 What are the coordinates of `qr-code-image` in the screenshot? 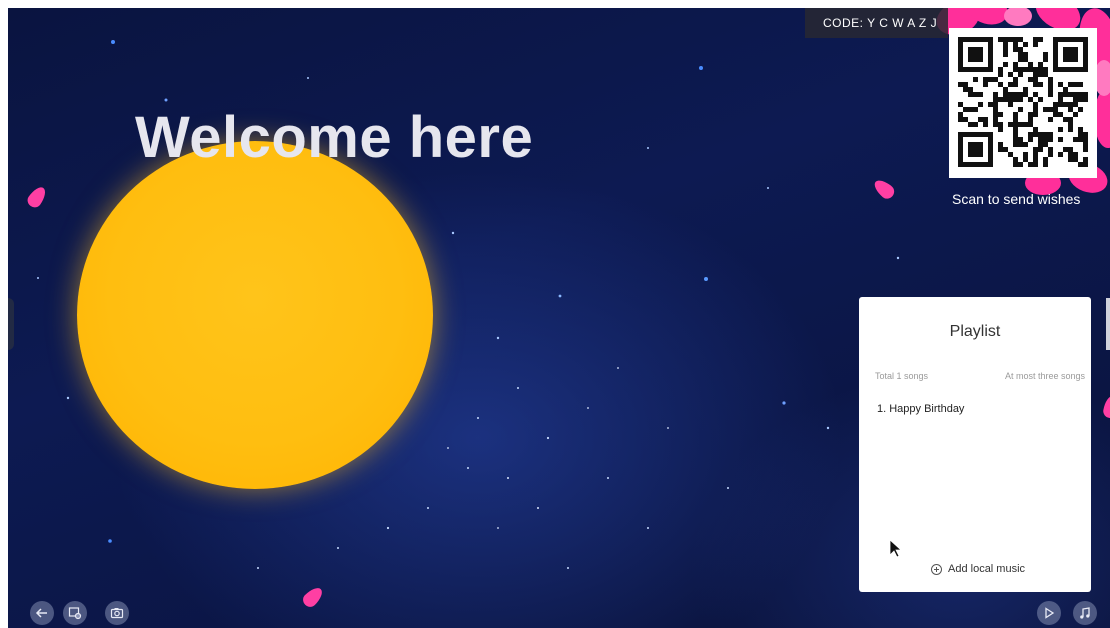 It's located at (1023, 102).